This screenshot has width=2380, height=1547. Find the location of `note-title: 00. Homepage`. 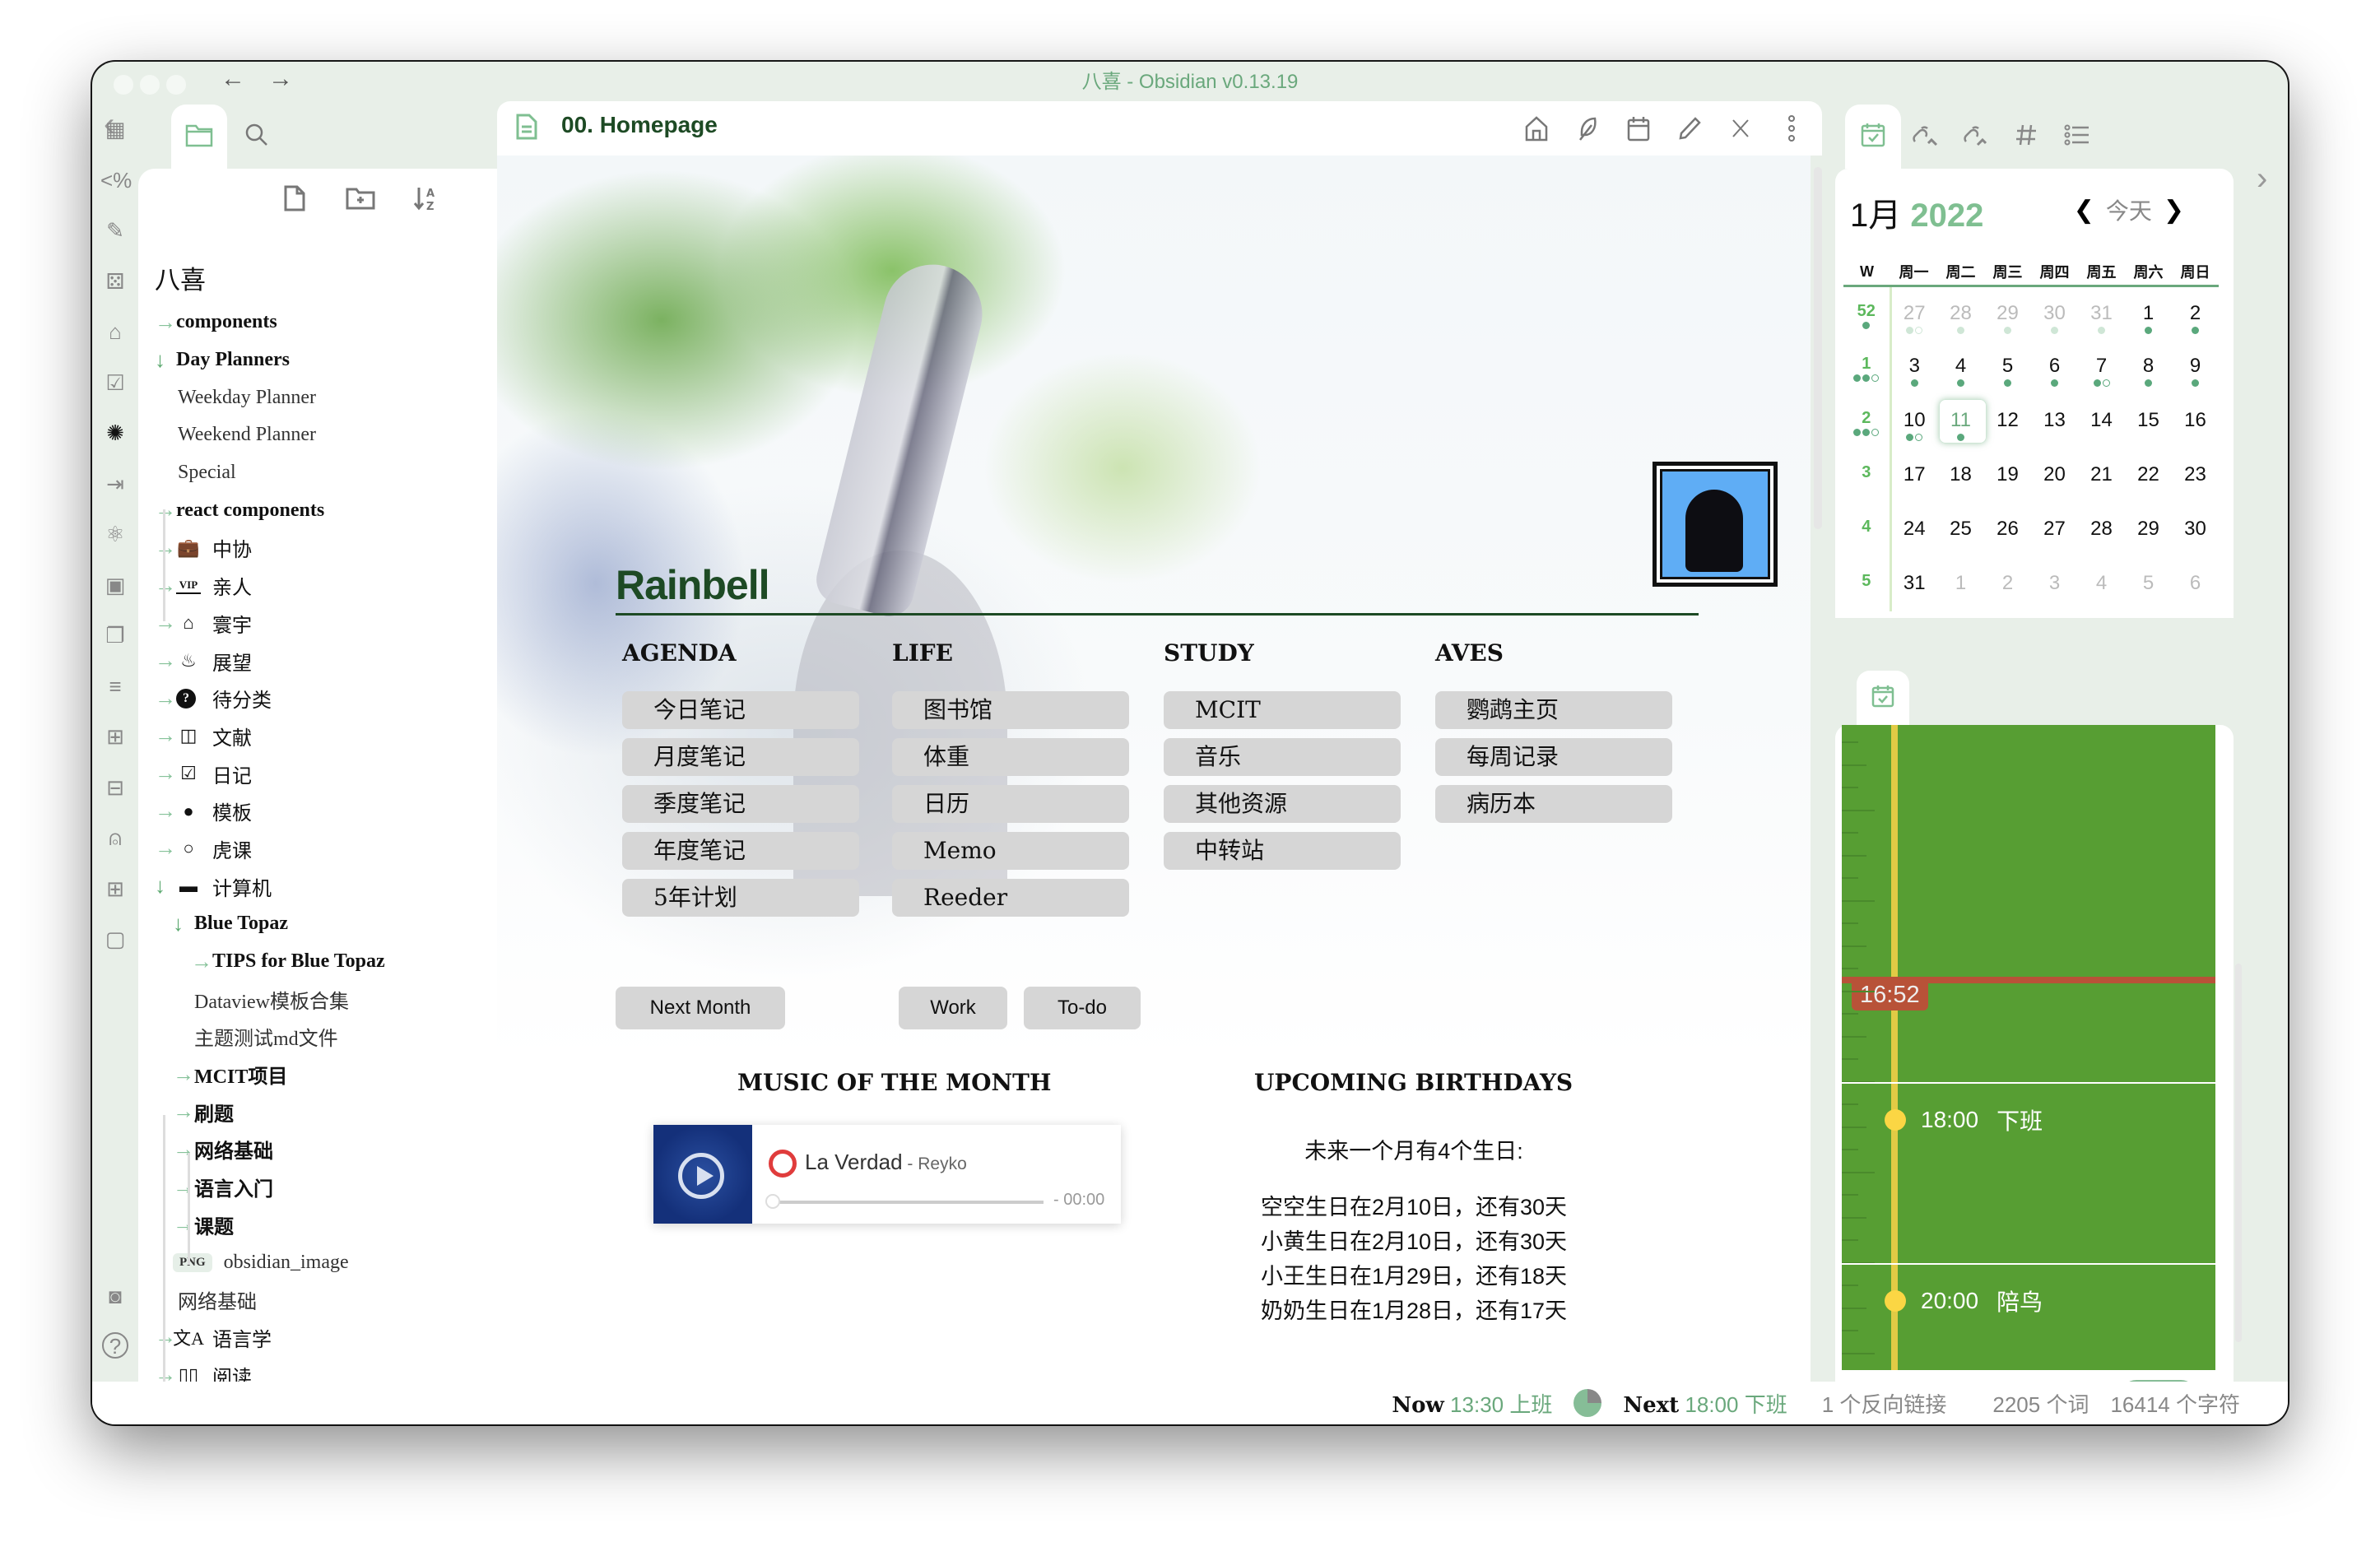

note-title: 00. Homepage is located at coordinates (639, 125).